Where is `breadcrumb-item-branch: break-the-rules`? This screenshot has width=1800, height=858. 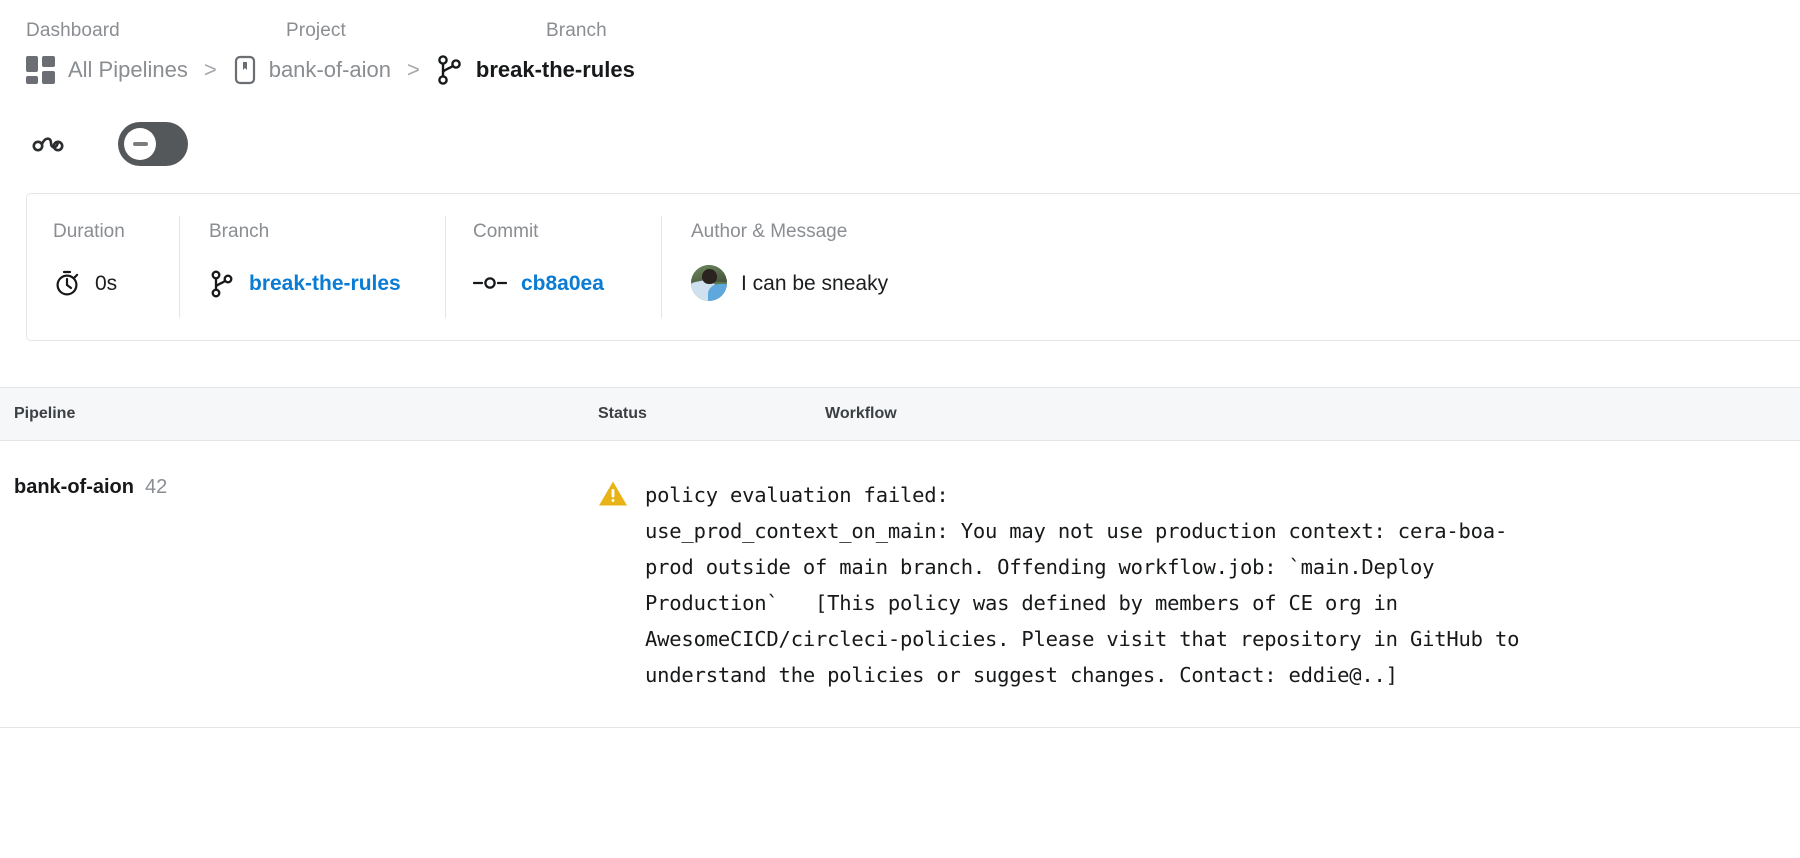 breadcrumb-item-branch: break-the-rules is located at coordinates (535, 70).